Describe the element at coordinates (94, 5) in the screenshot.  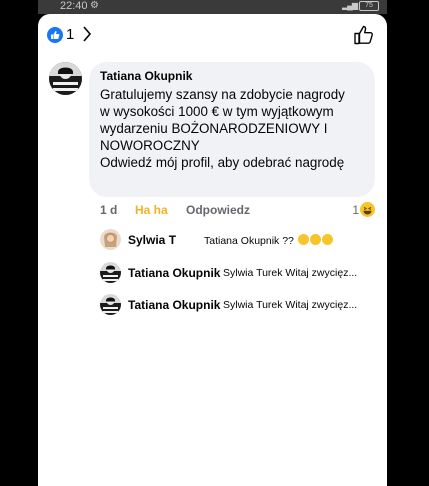
I see `settings-gear-icon: ⚙` at that location.